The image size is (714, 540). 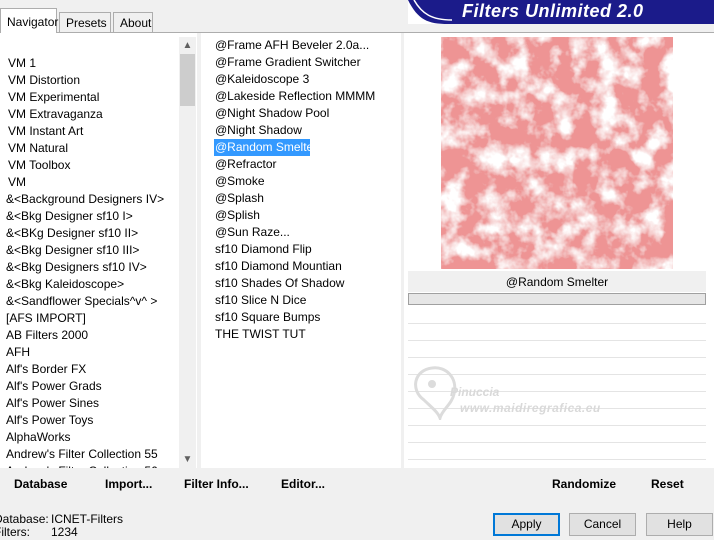 What do you see at coordinates (64, 532) in the screenshot?
I see `filters-count-value: 1234` at bounding box center [64, 532].